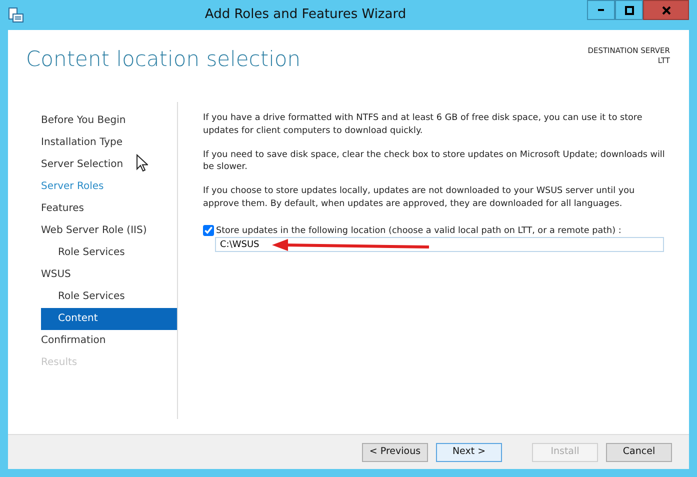 This screenshot has height=477, width=697. What do you see at coordinates (395, 452) in the screenshot?
I see `wizard-button: < Previous` at bounding box center [395, 452].